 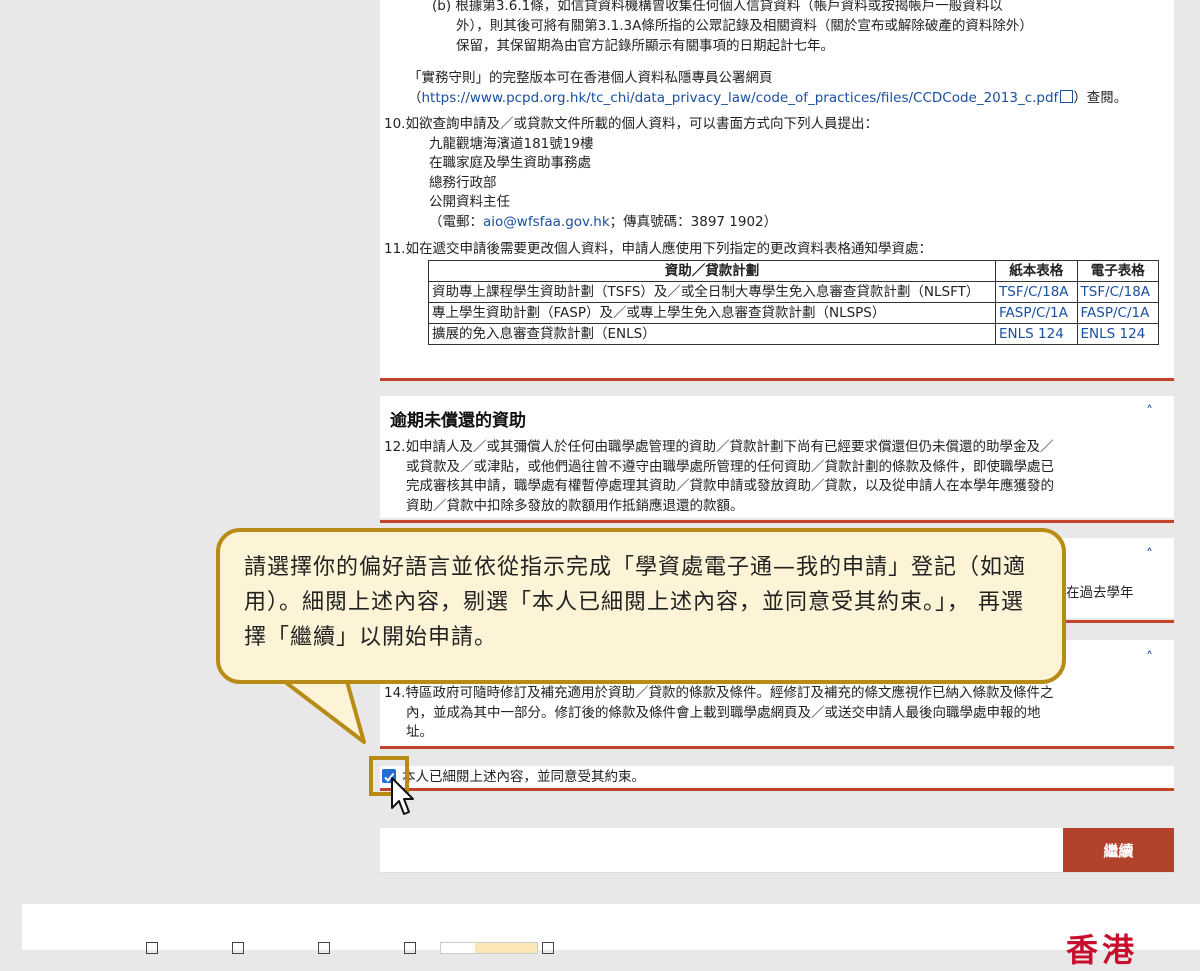 What do you see at coordinates (611, 927) in the screenshot?
I see `footer` at bounding box center [611, 927].